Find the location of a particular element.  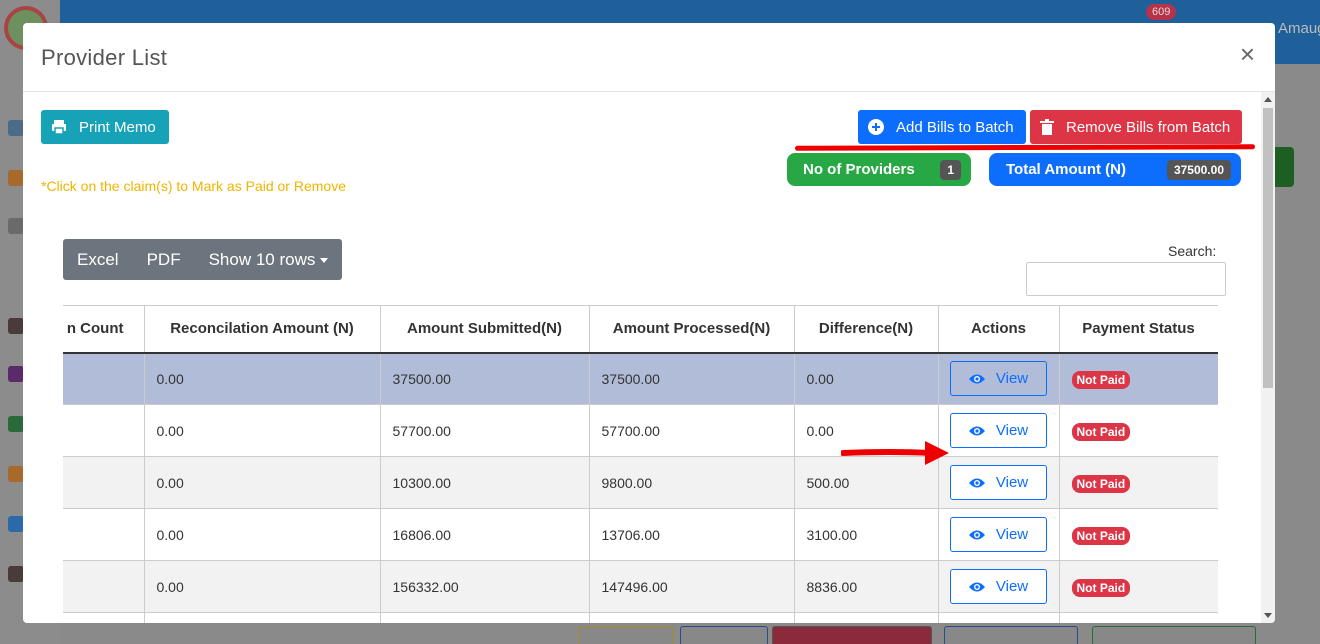

modal-scrollbar is located at coordinates (1268, 357).